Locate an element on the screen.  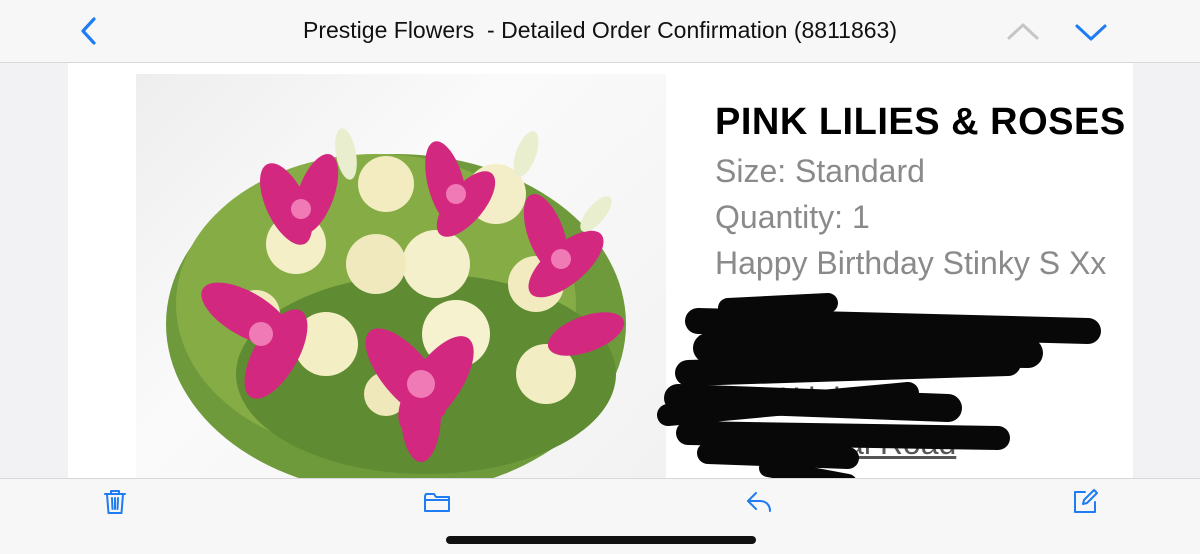
back-button is located at coordinates (89, 31).